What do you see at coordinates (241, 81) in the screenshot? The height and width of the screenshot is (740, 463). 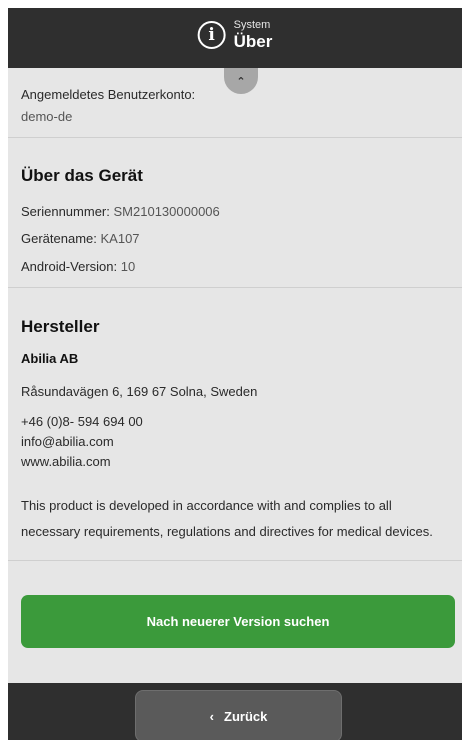 I see `chevron-up-icon: ⌃` at bounding box center [241, 81].